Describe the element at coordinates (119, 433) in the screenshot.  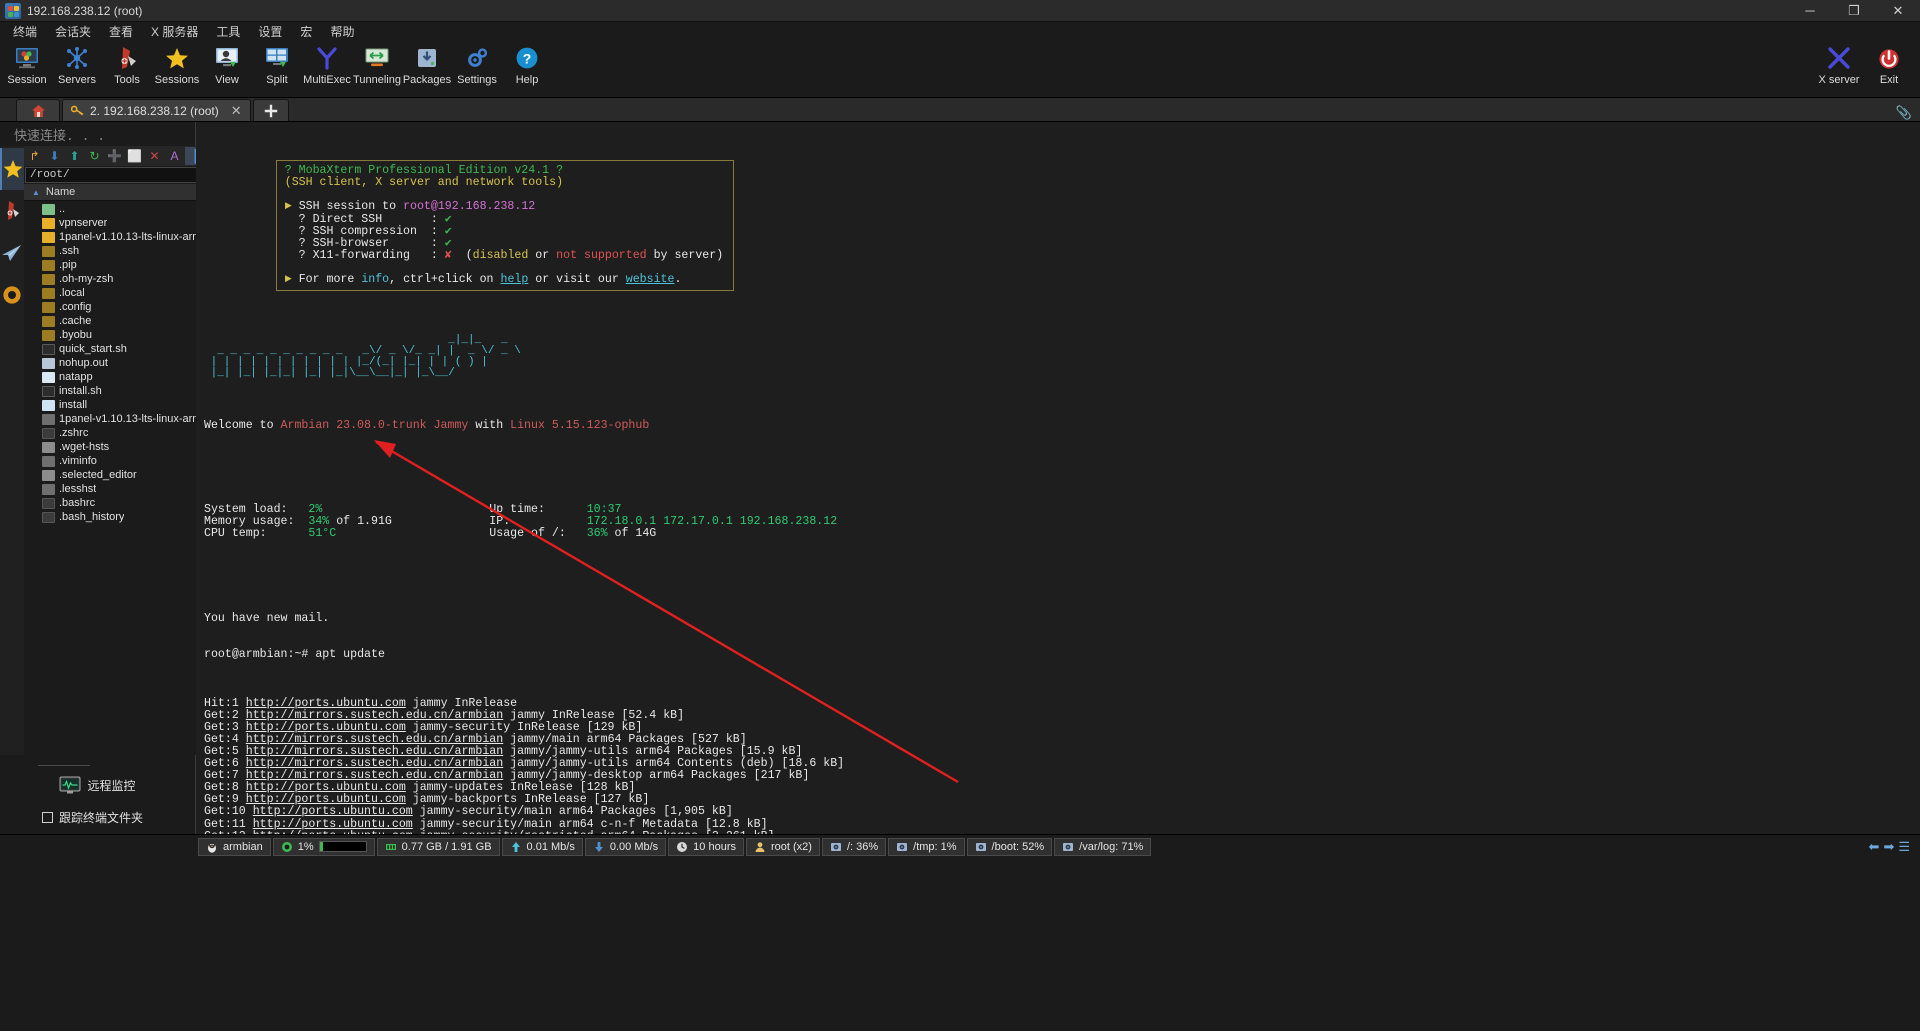
I see `file-row: .zshrc` at that location.